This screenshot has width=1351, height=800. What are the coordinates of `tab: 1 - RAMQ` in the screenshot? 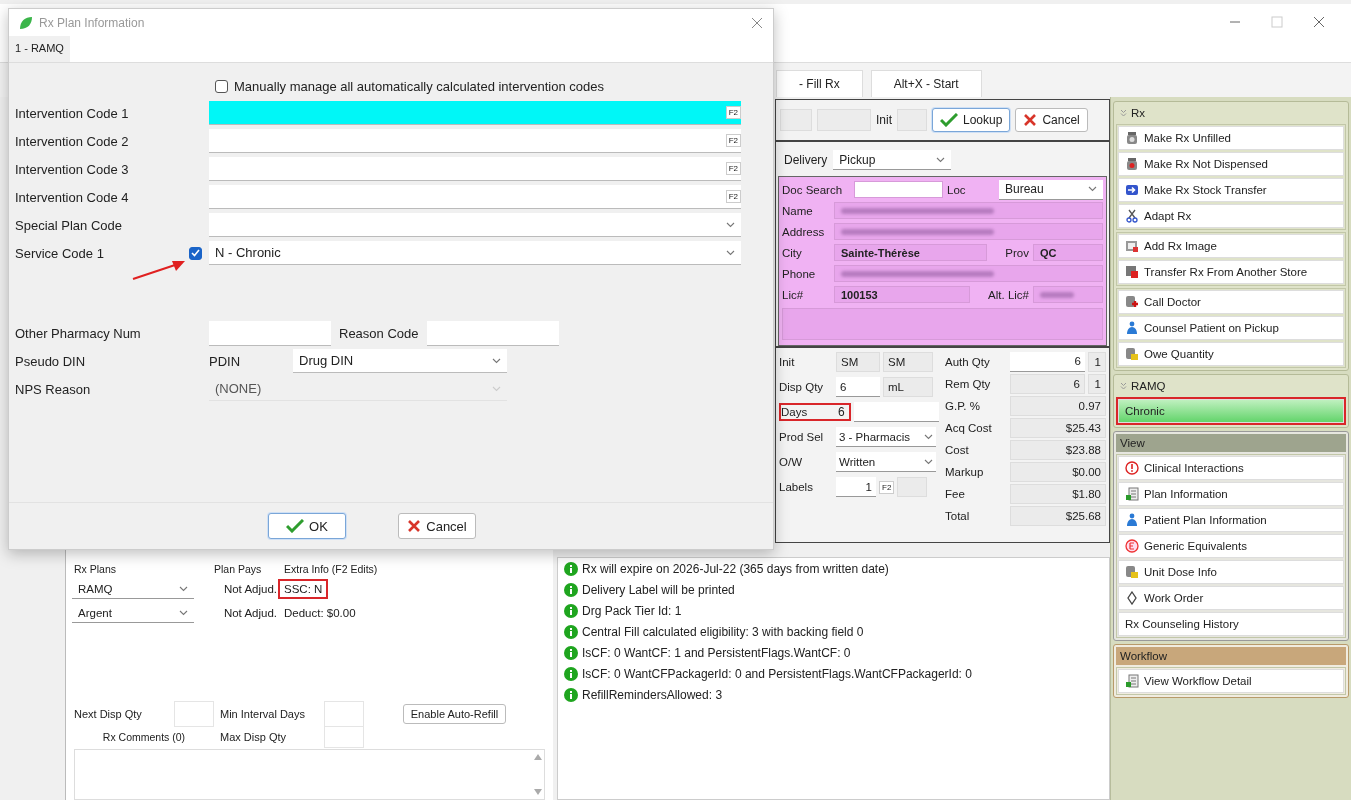 It's located at (39, 49).